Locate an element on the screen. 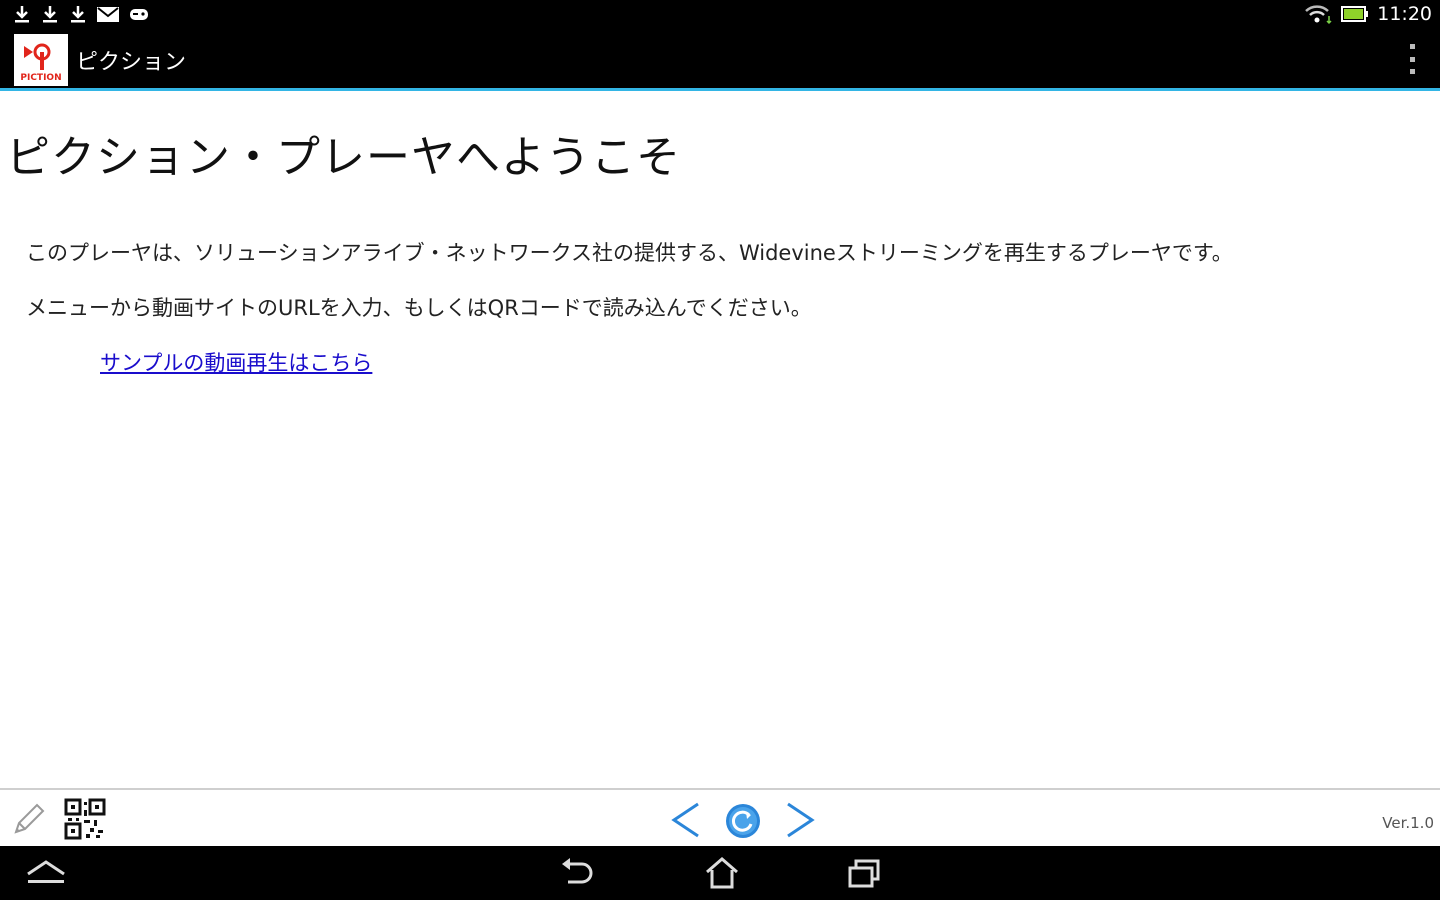  overflow-menu-icon is located at coordinates (1412, 59).